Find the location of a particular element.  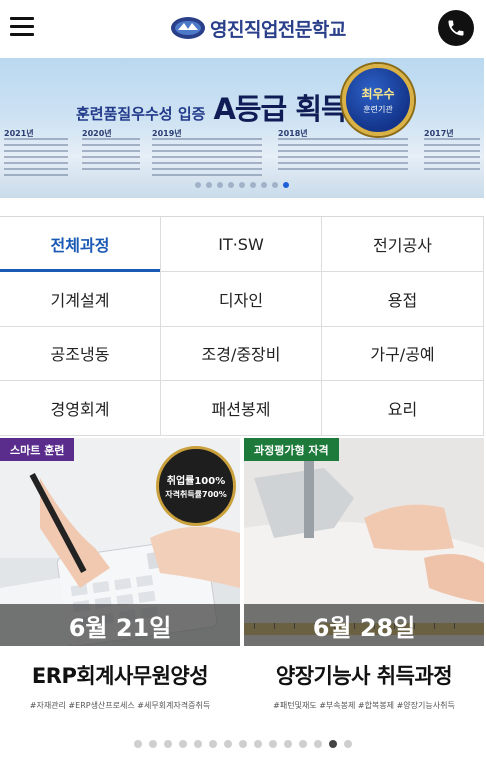

employment-seal: 취업률100% 자격취득률700% is located at coordinates (196, 486).